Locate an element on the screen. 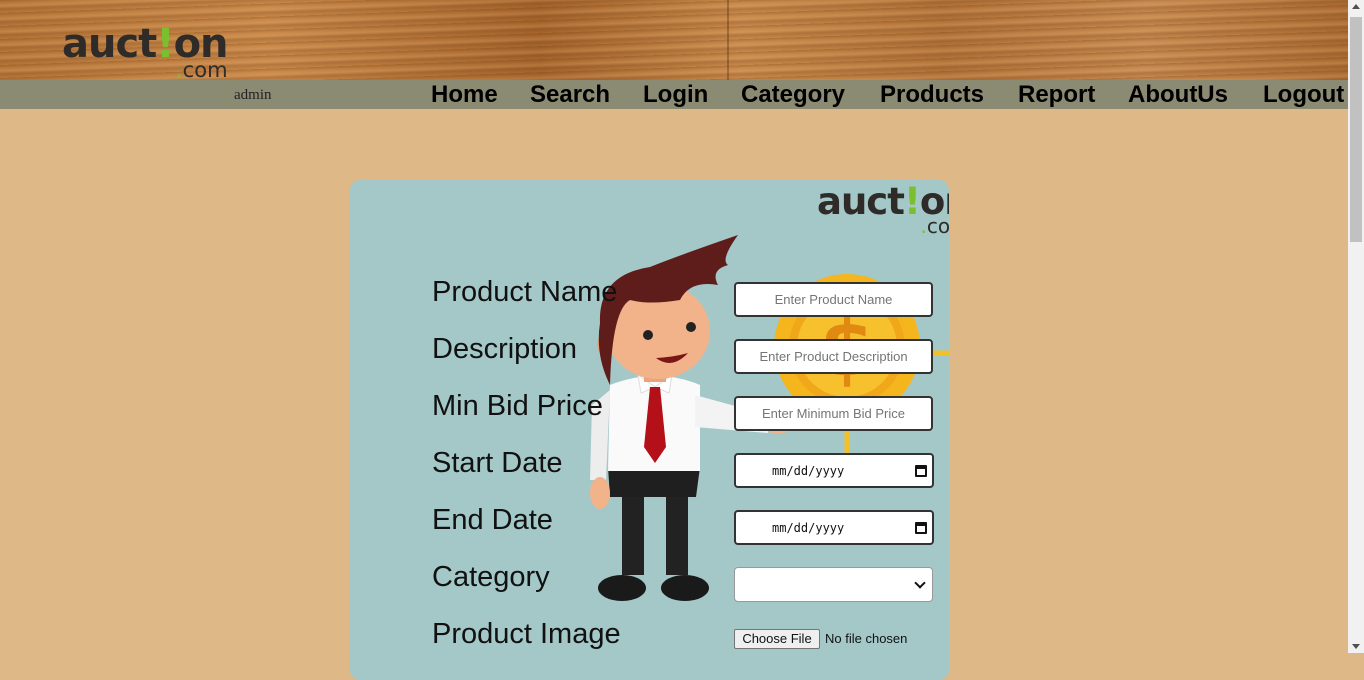  nav-logout: Logout is located at coordinates (1303, 94).